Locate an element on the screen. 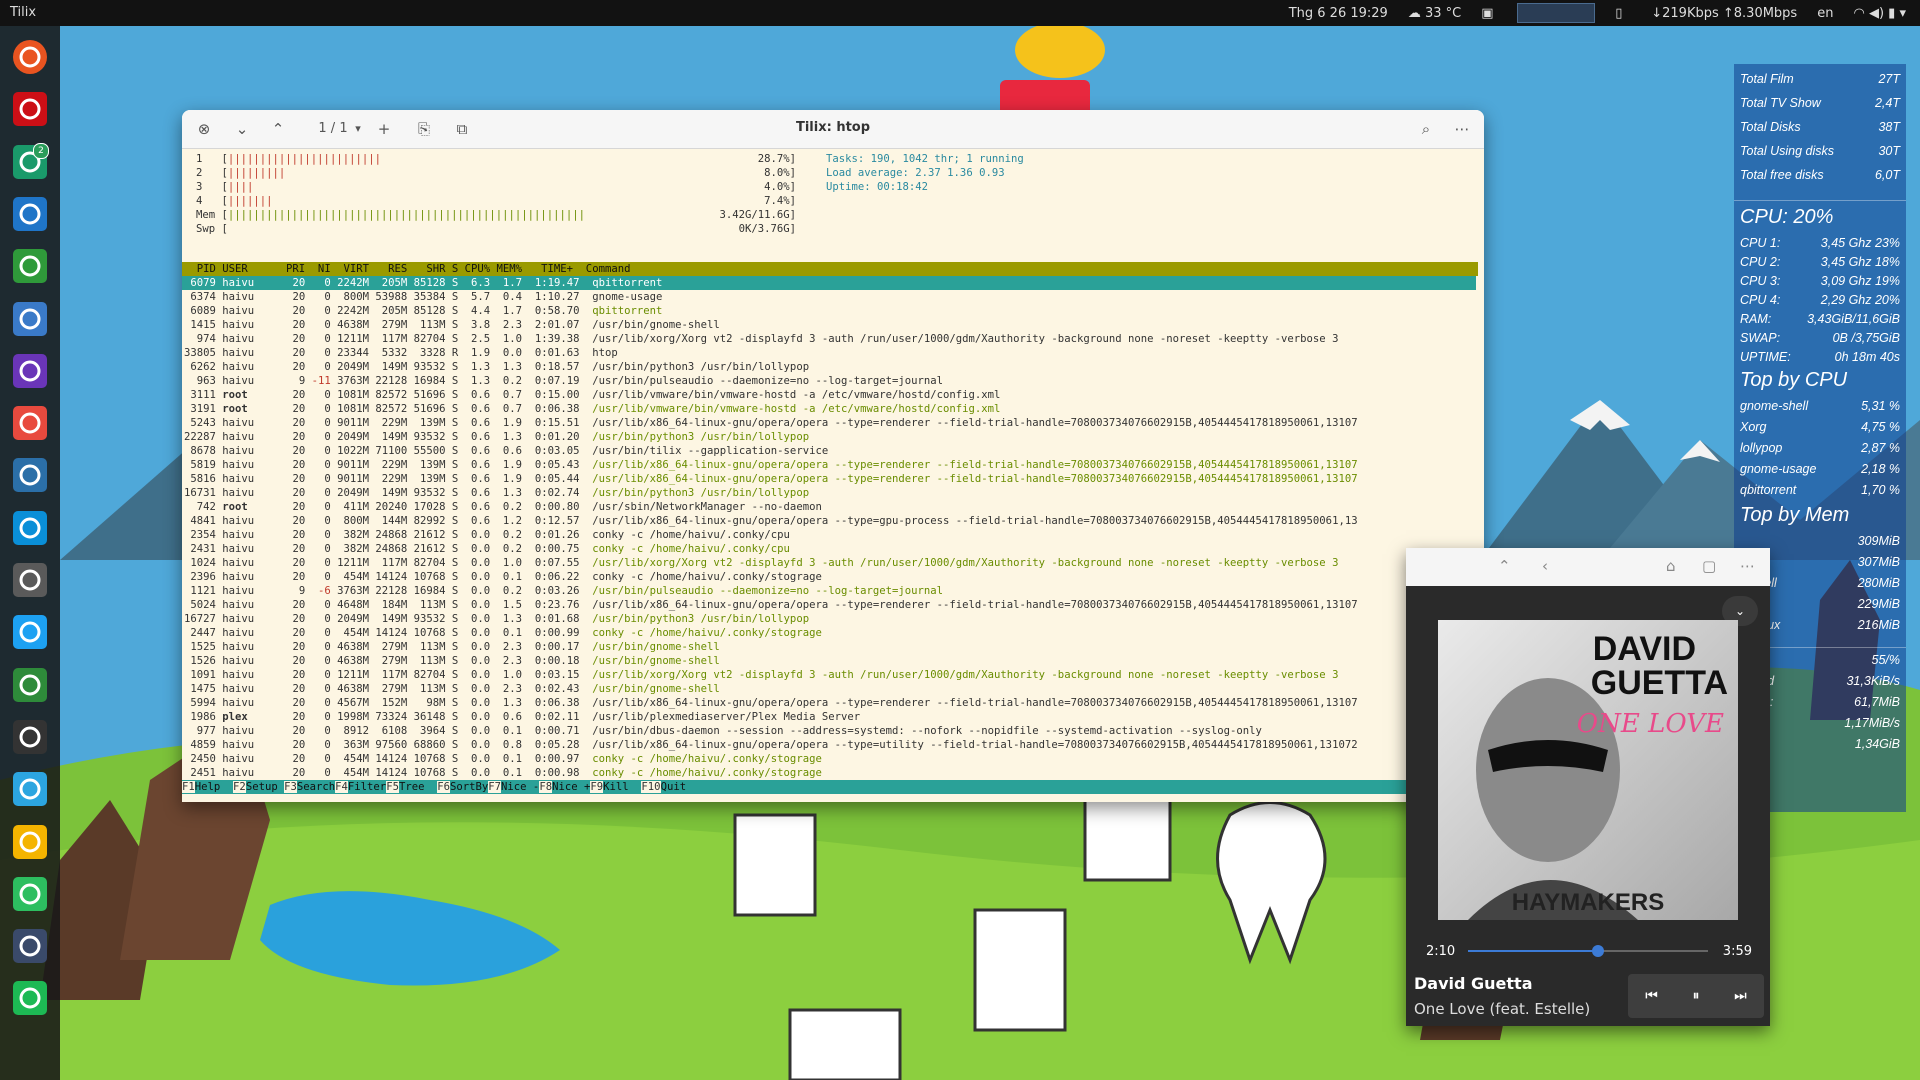 This screenshot has height=1080, width=1920. fkey-label: Filter is located at coordinates (367, 787).